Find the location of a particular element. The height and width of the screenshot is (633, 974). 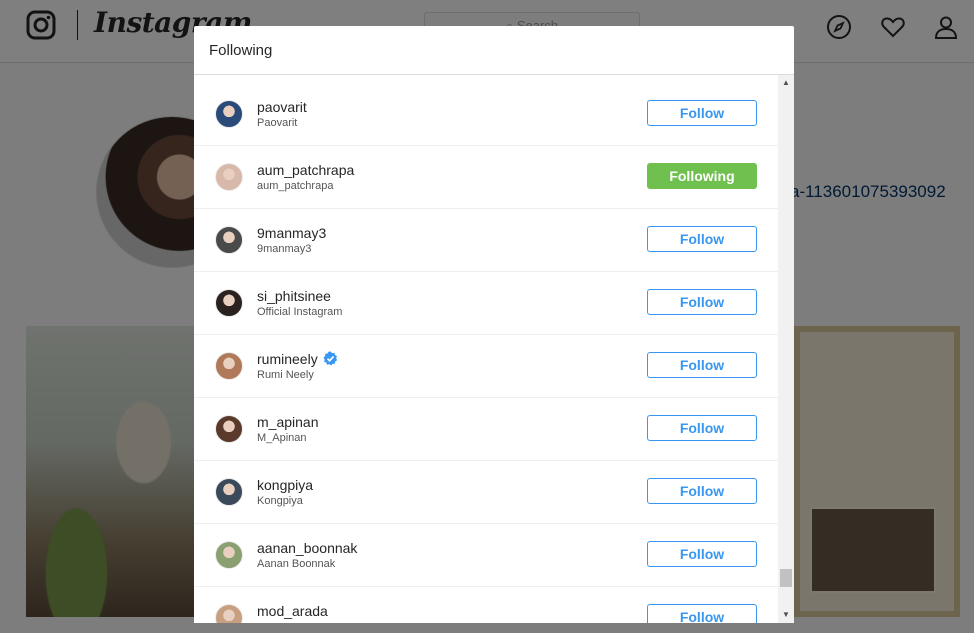

following-row: si_phitsinee Official Instagram Follow is located at coordinates (486, 303).